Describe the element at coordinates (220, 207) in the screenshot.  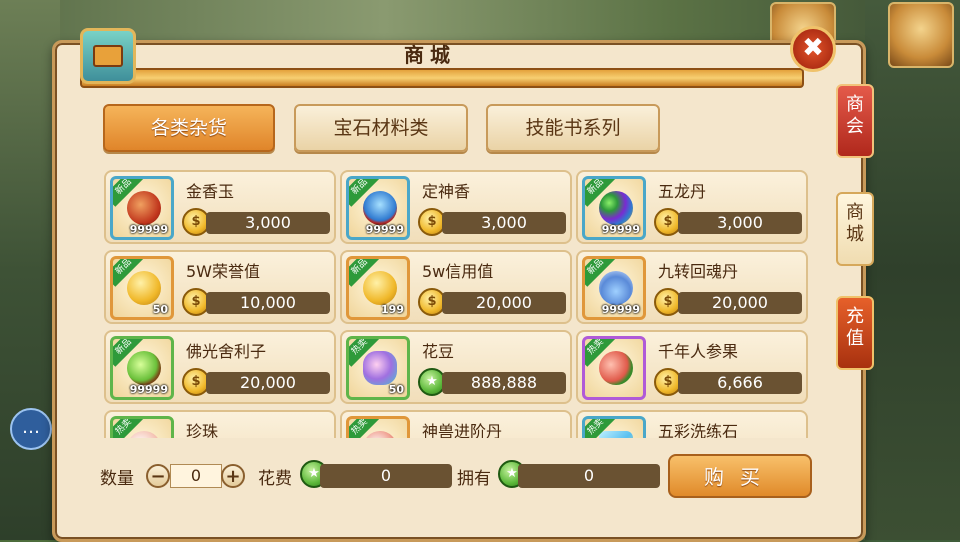
I see `item-card-jinxiangyu: 新品 99999 金香玉 $ 3,000` at that location.